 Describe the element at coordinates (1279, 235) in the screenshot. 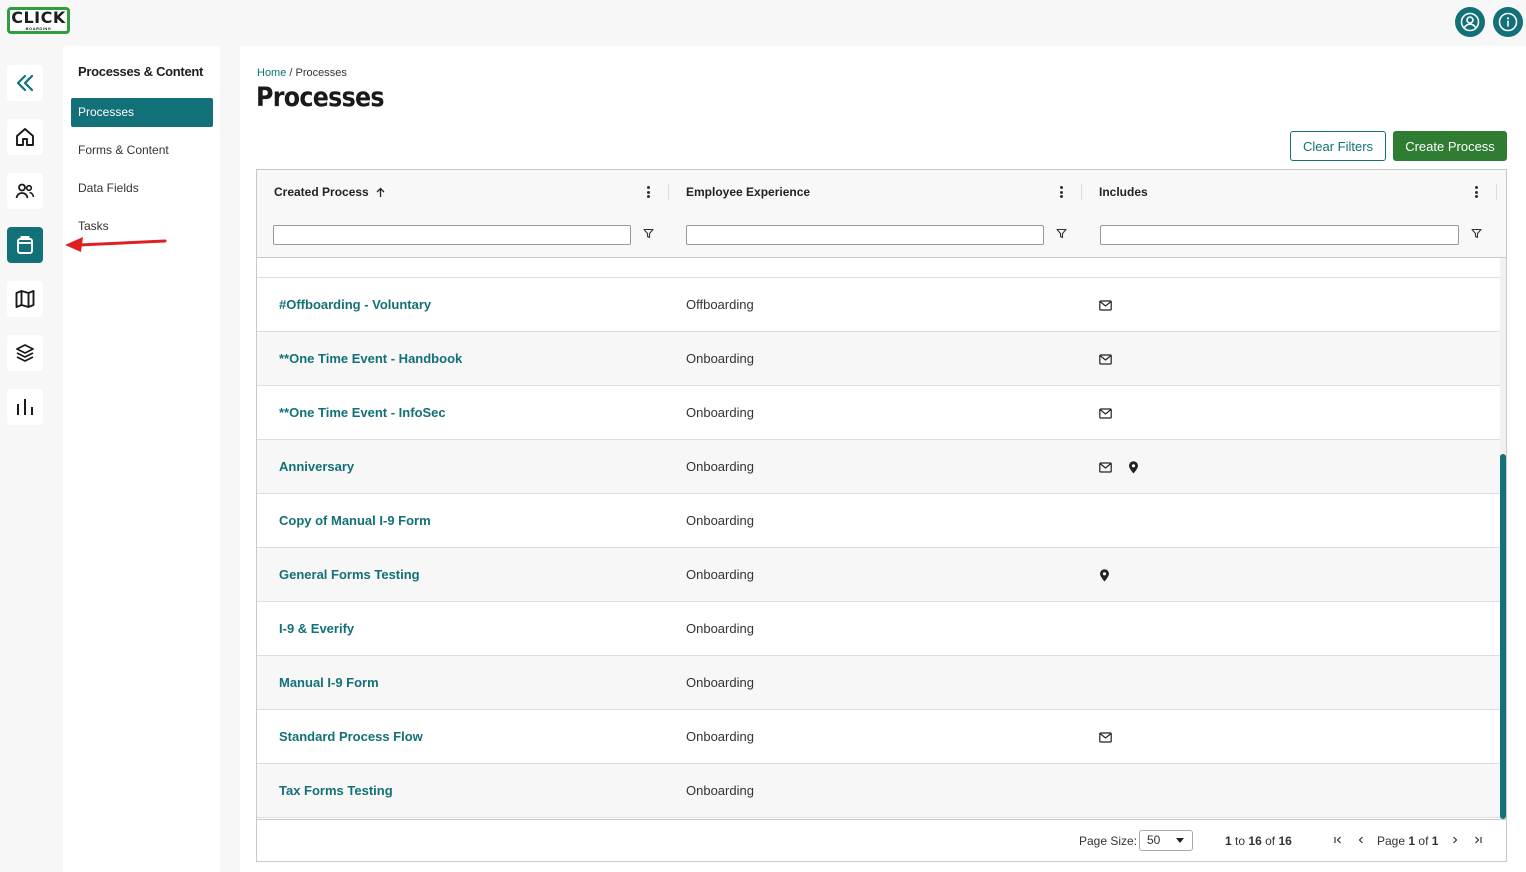

I see `filter-input-includes` at that location.